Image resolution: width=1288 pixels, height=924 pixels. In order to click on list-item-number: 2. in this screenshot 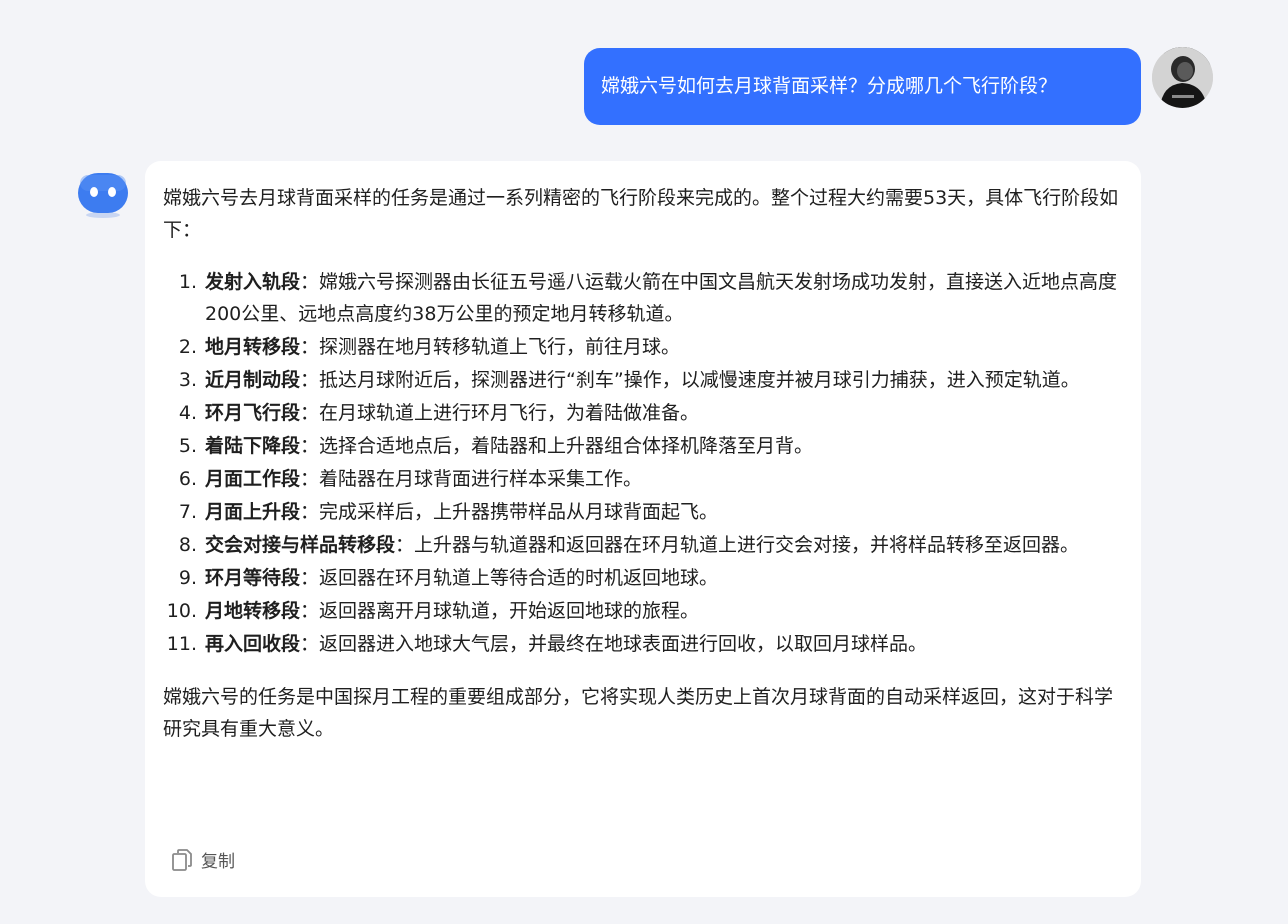, I will do `click(187, 347)`.